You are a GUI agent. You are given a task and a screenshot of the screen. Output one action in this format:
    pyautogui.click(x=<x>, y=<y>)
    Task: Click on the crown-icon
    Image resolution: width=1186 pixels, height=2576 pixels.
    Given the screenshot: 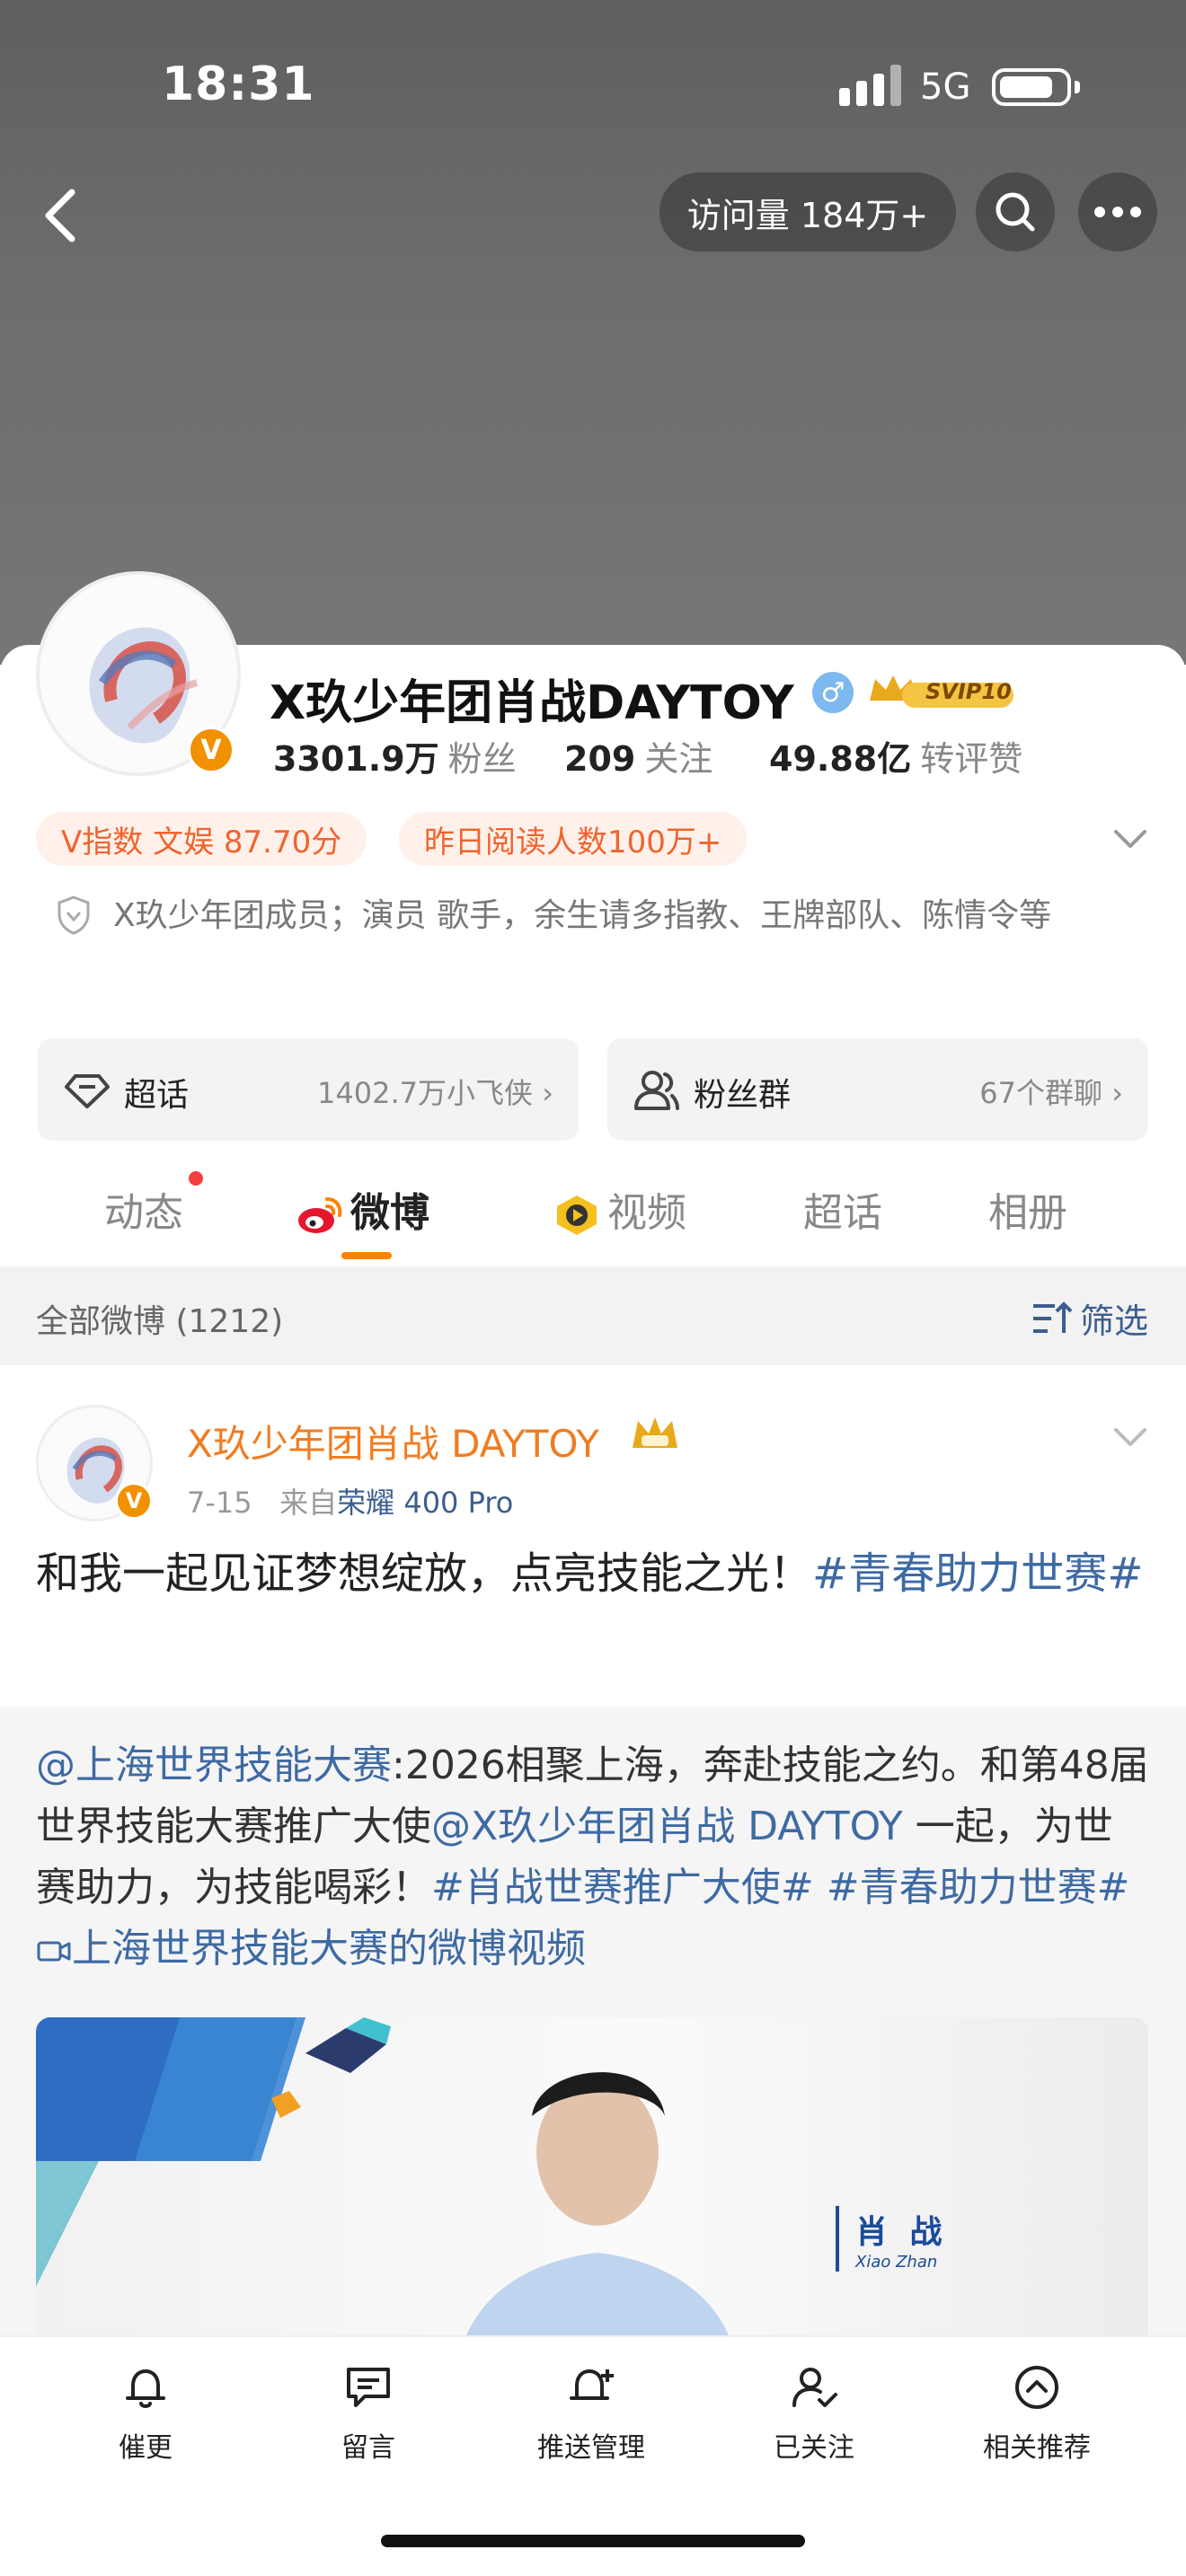 What is the action you would take?
    pyautogui.click(x=655, y=1434)
    